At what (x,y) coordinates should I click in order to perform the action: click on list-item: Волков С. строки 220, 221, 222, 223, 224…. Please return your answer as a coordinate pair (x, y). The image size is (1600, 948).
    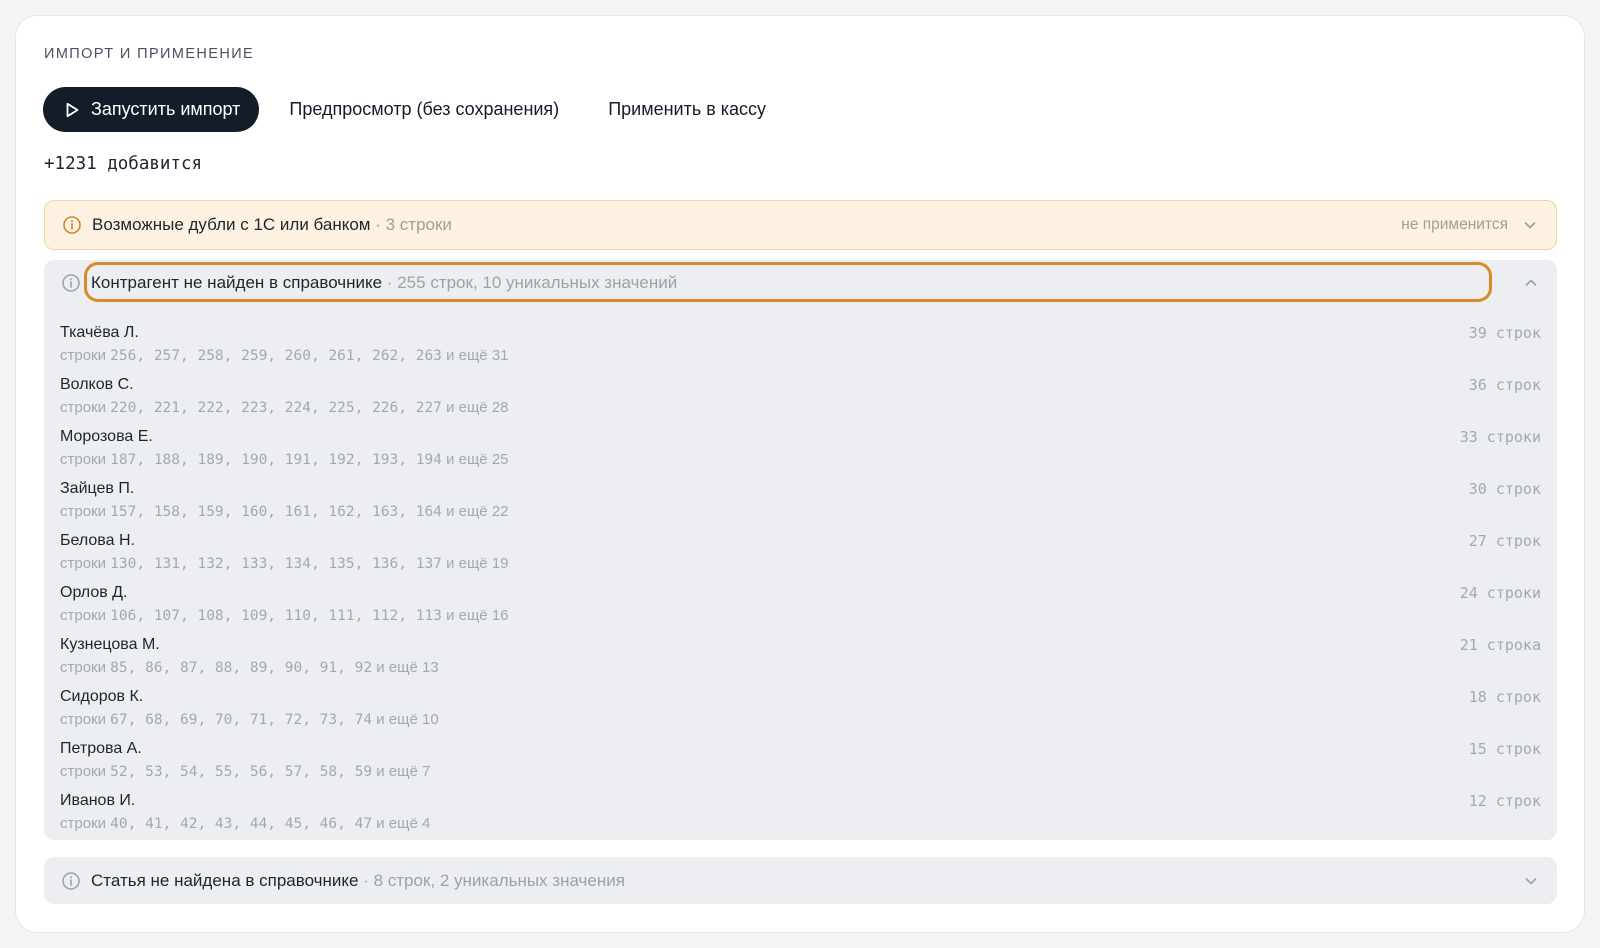
    Looking at the image, I should click on (800, 402).